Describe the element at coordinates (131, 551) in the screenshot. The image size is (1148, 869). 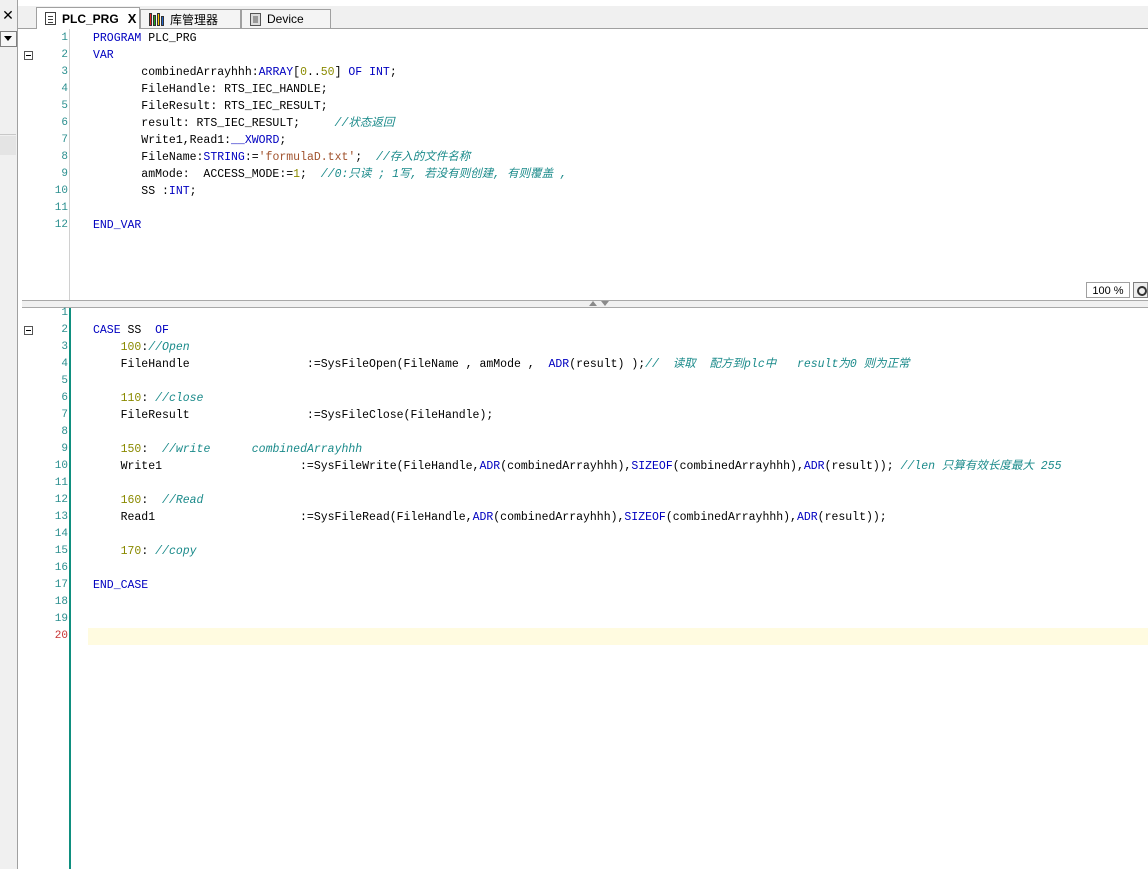
I see `code-token: 170` at that location.